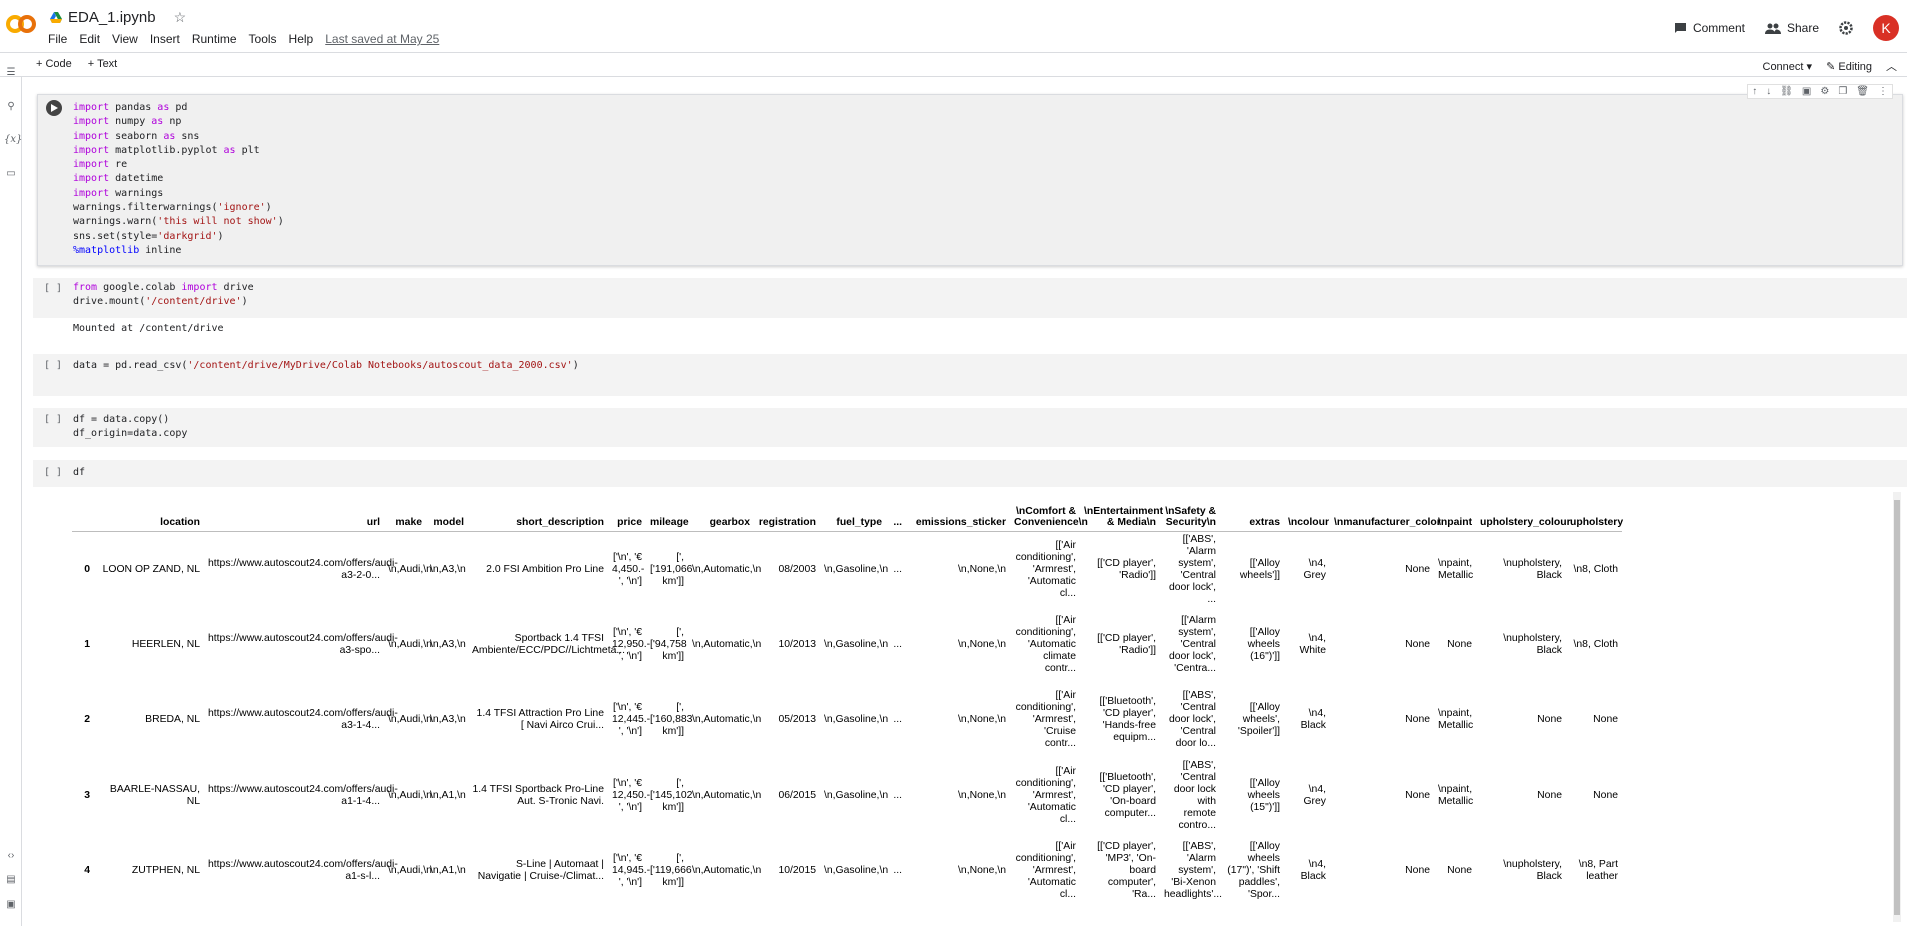  What do you see at coordinates (125, 39) in the screenshot?
I see `menu-view: View` at bounding box center [125, 39].